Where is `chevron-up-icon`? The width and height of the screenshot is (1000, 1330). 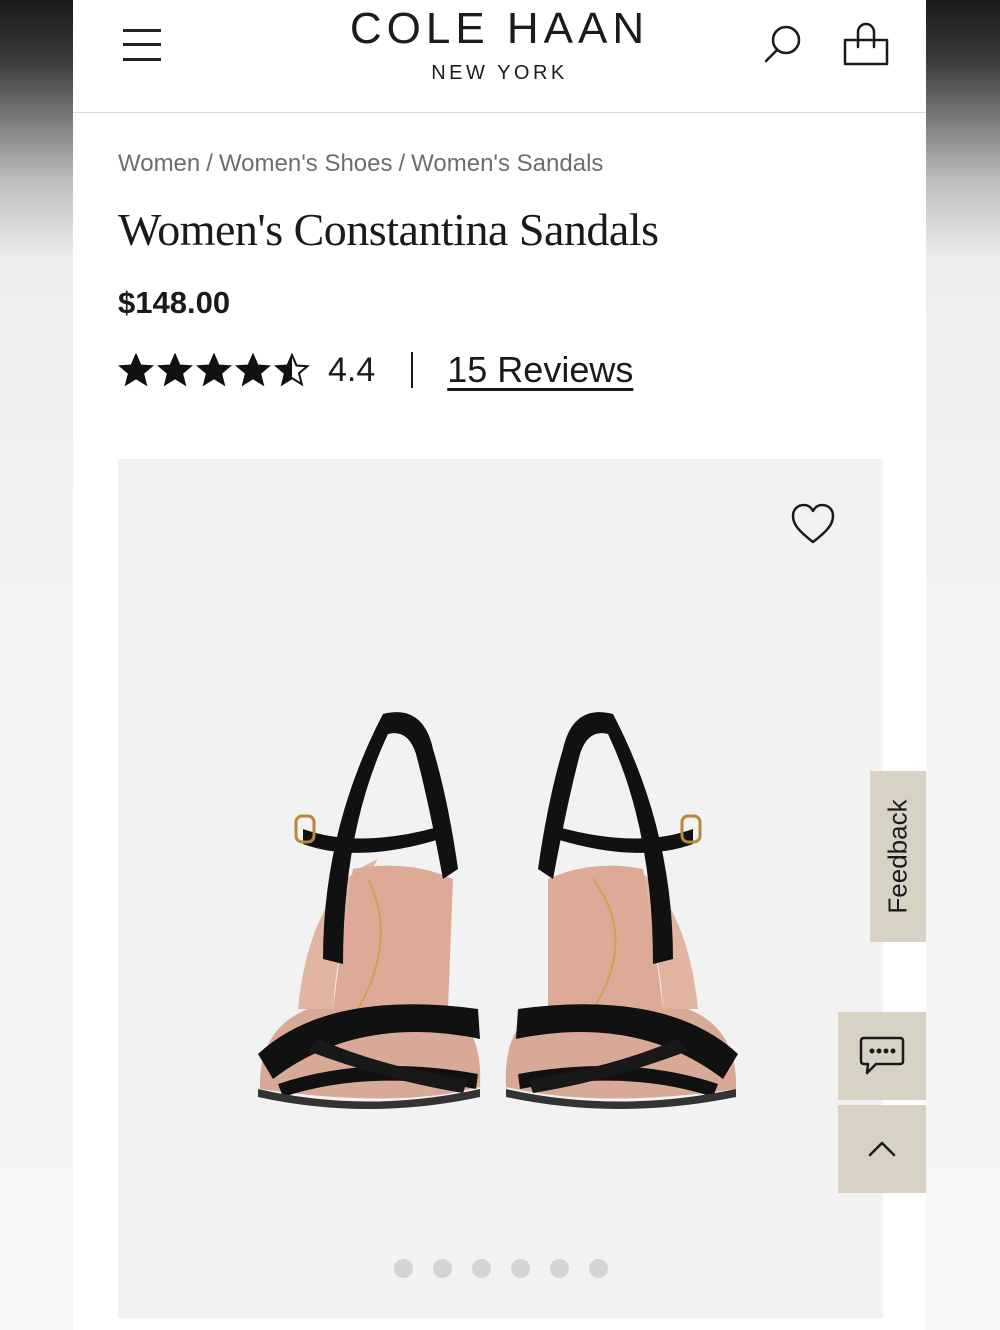
chevron-up-icon is located at coordinates (882, 1149).